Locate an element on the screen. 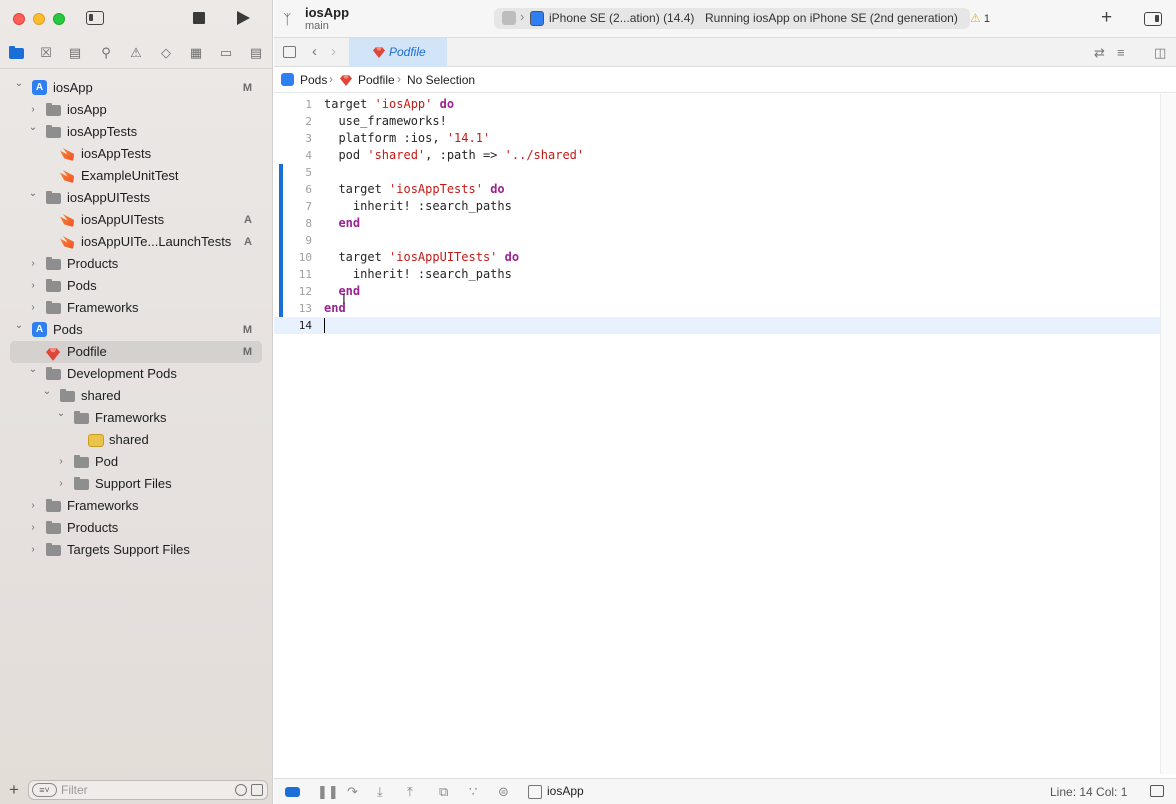 Image resolution: width=1176 pixels, height=804 pixels. tree-row: ⌄ A Pods M is located at coordinates (136, 330).